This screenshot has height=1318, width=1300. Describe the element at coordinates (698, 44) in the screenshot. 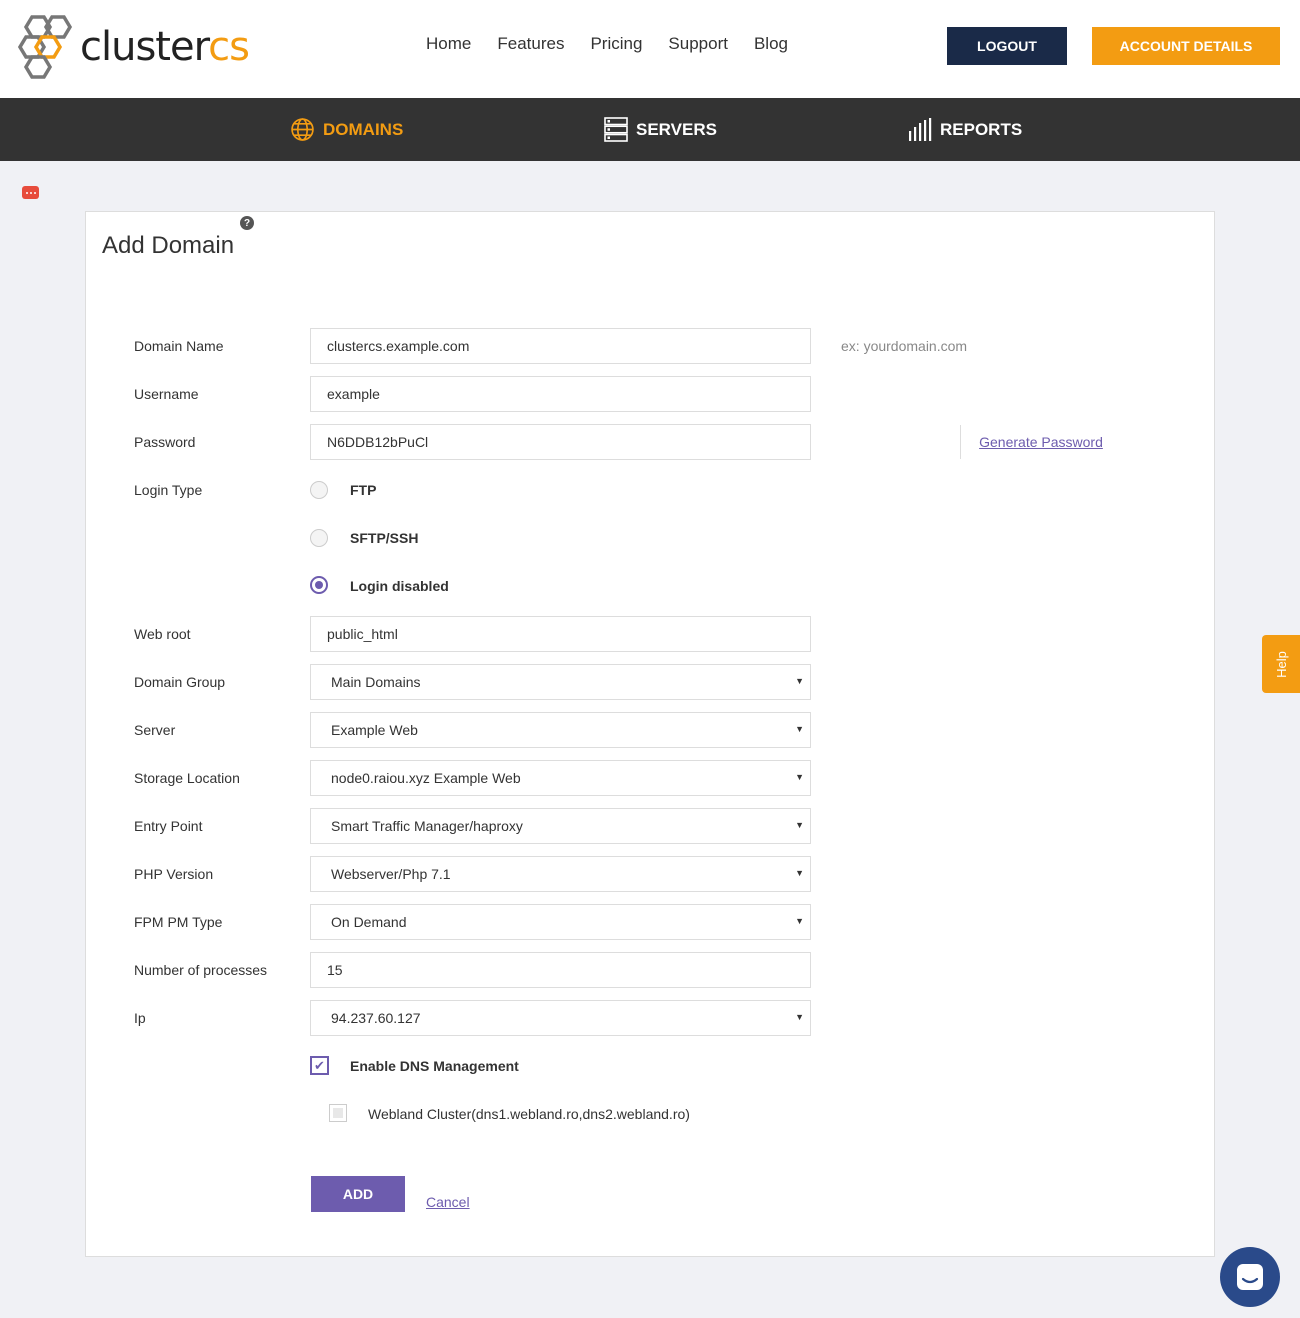

I see `nav-support: Support` at that location.